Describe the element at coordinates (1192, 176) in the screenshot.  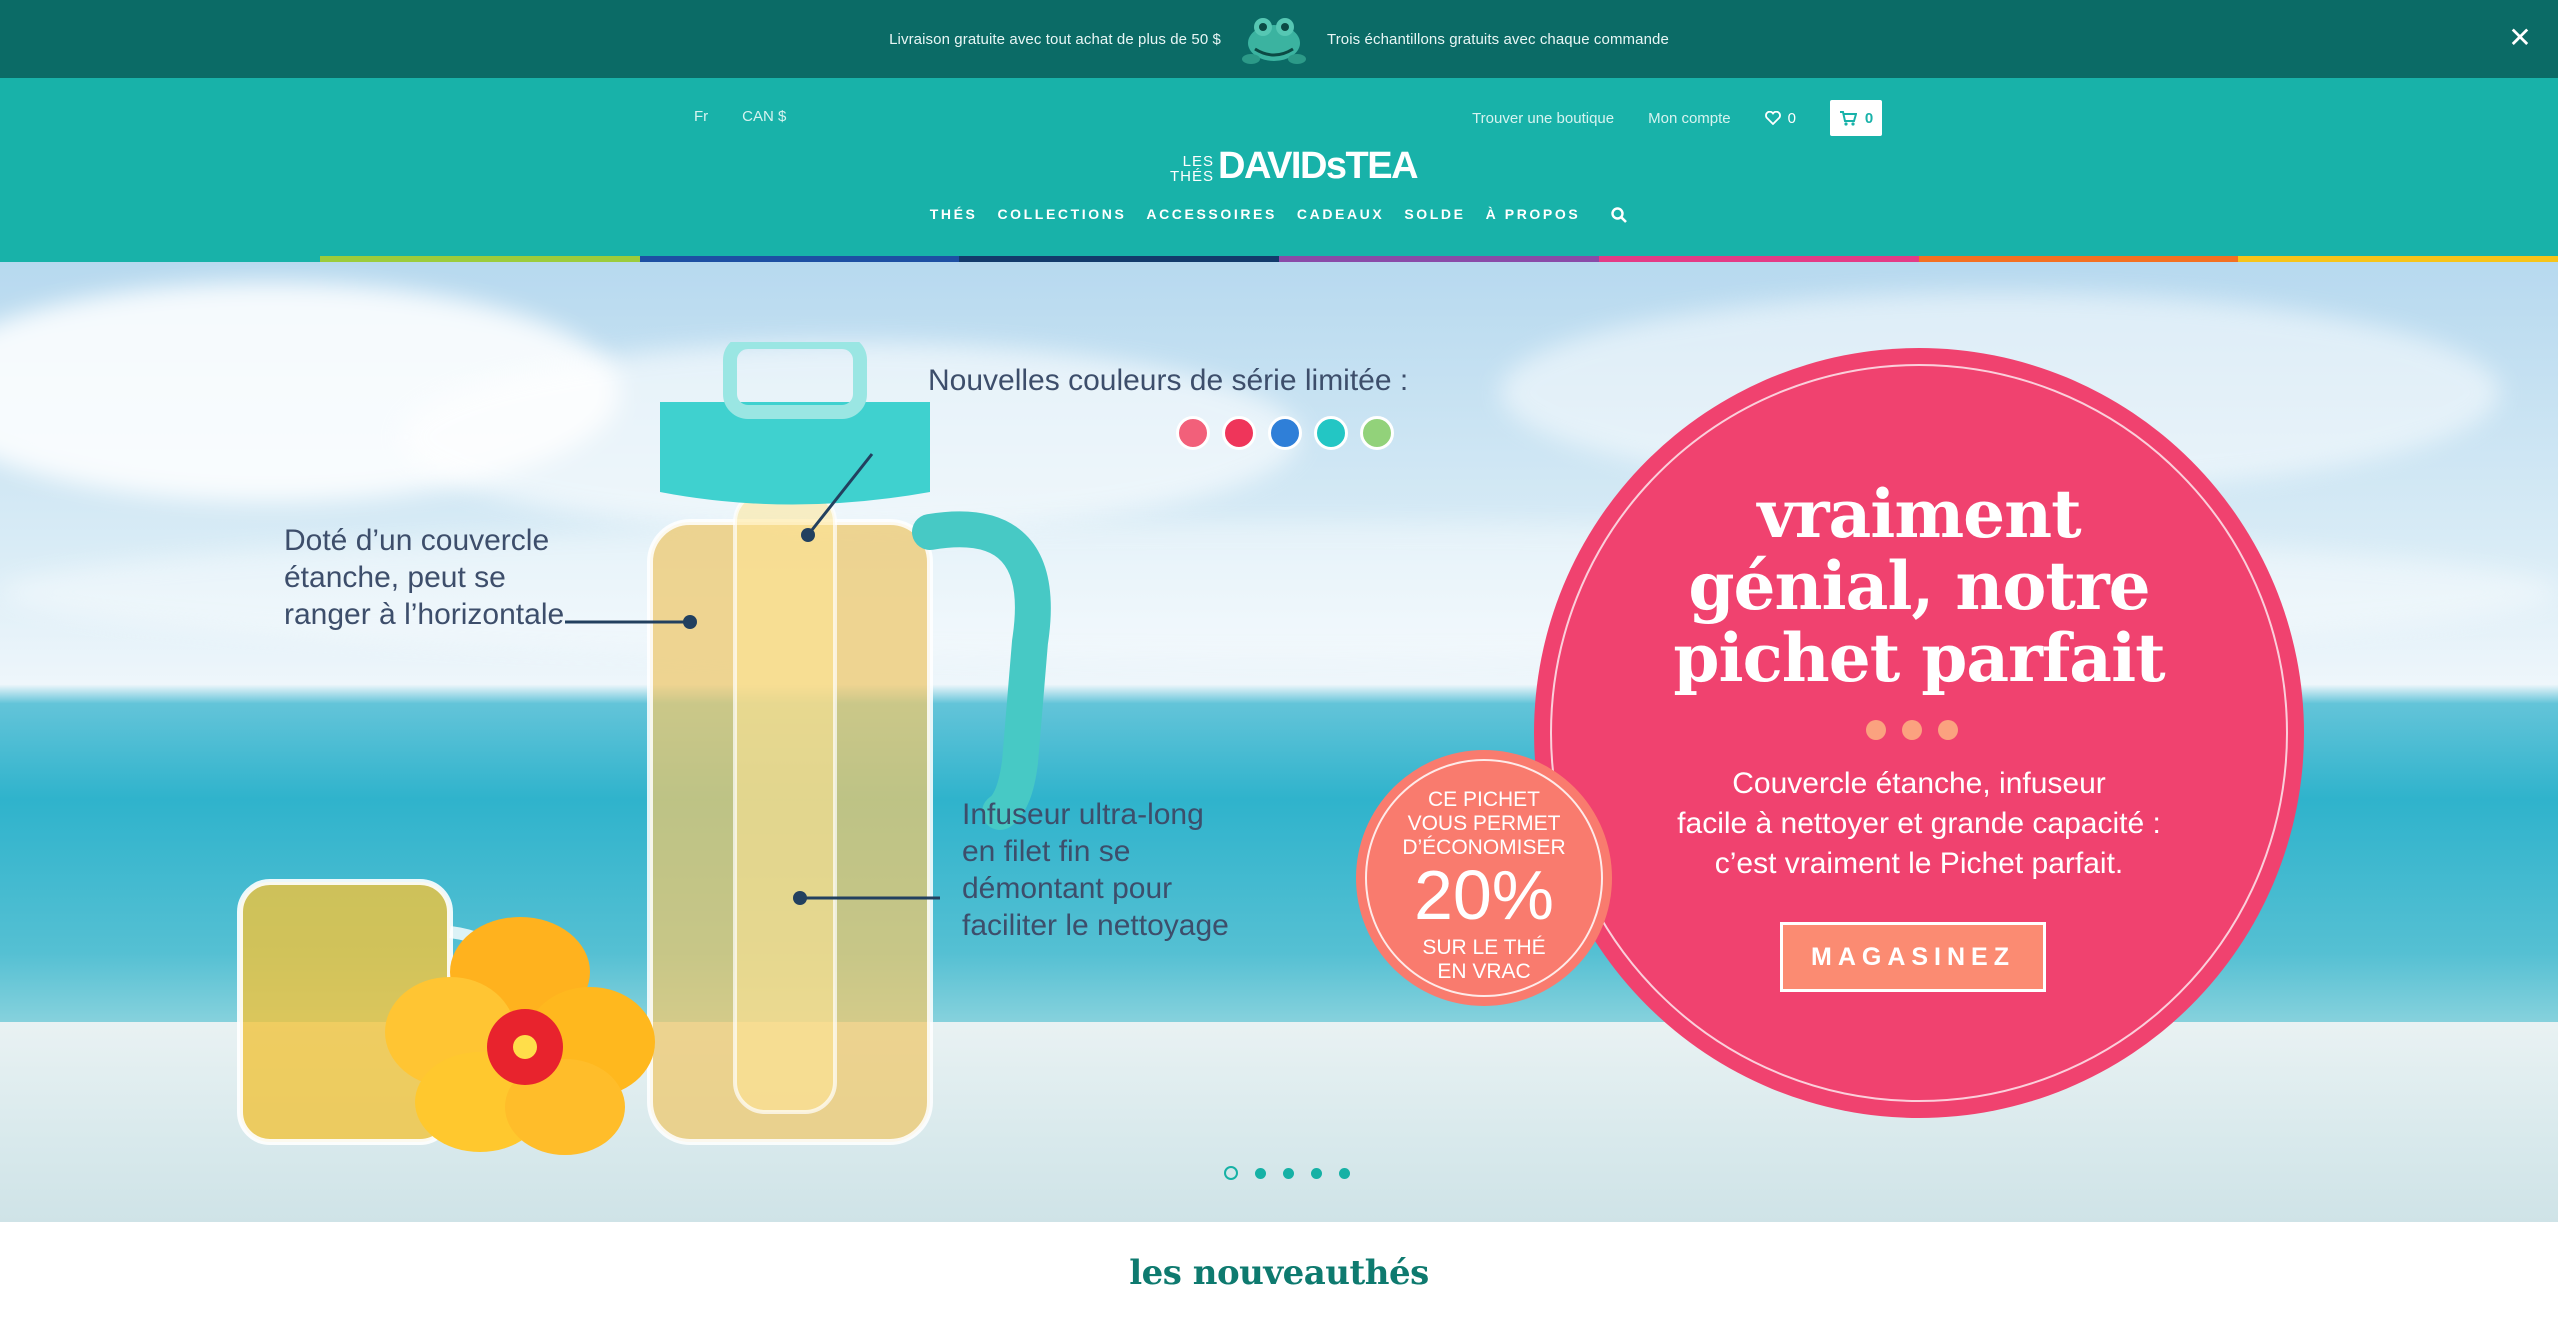
I see `logo-thes: THÉS` at that location.